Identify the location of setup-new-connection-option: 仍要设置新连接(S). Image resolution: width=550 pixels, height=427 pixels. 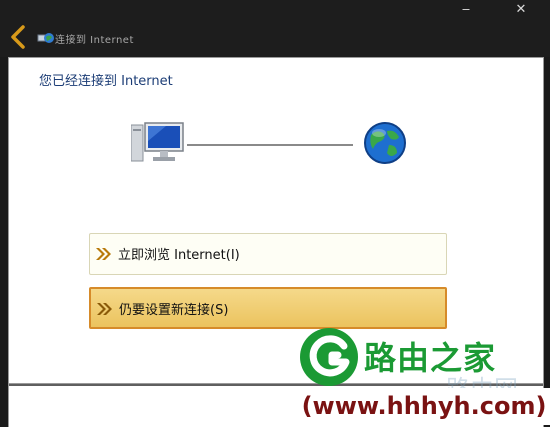
(268, 308).